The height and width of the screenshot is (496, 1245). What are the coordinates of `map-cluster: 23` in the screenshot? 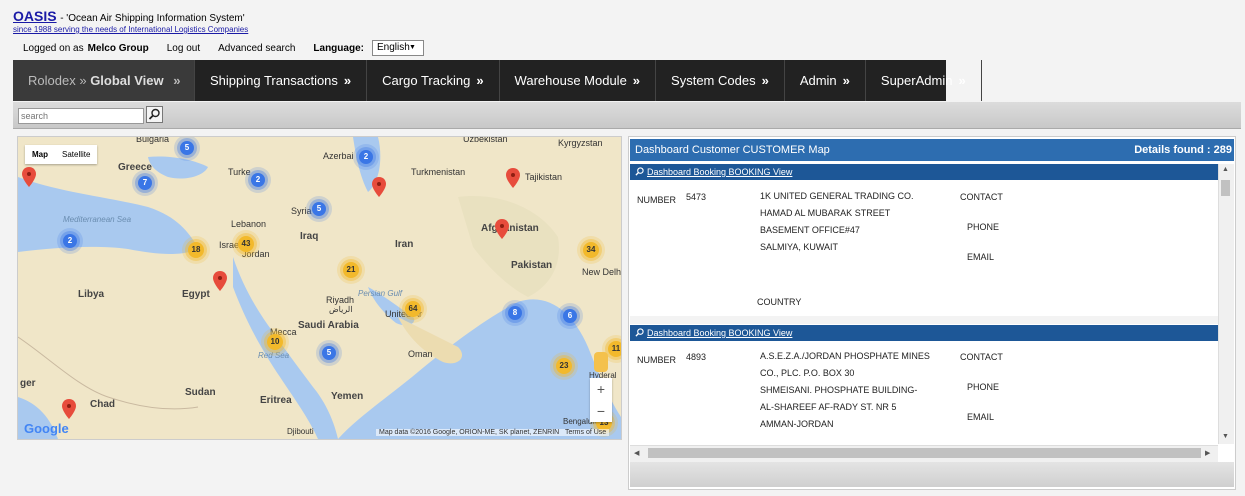 It's located at (564, 366).